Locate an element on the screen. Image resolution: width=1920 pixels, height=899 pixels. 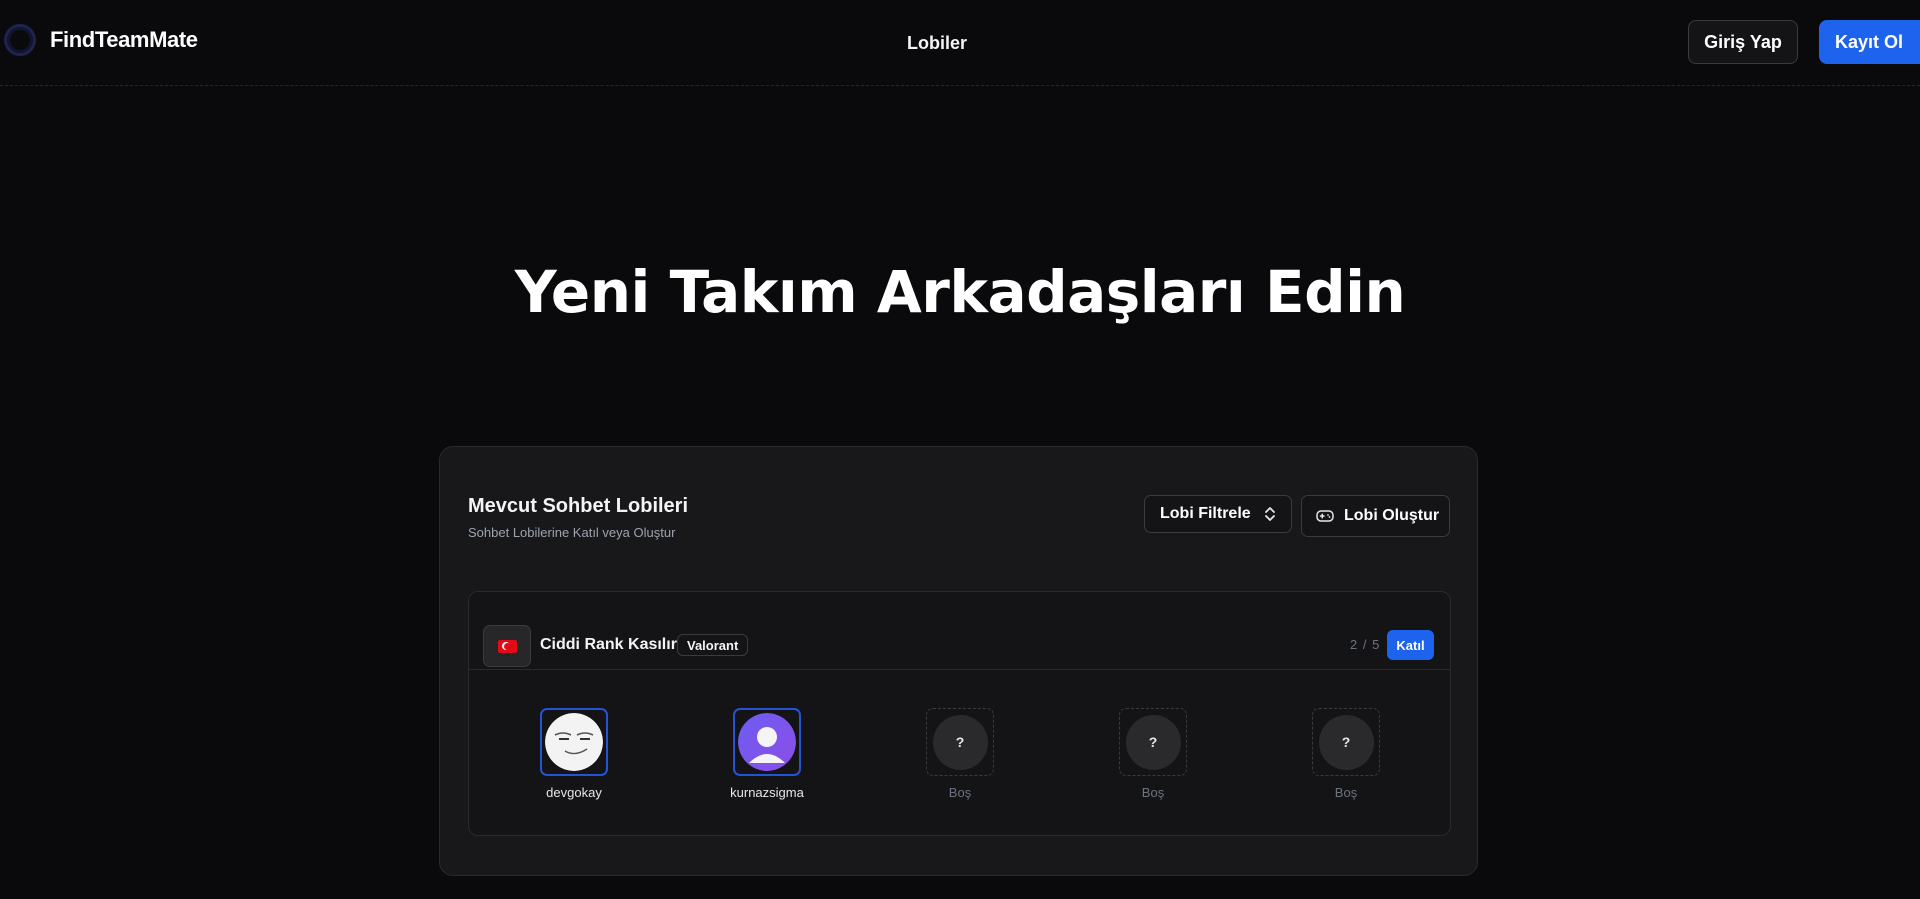
lobby-name: Ciddi Rank Kasılır is located at coordinates (608, 644).